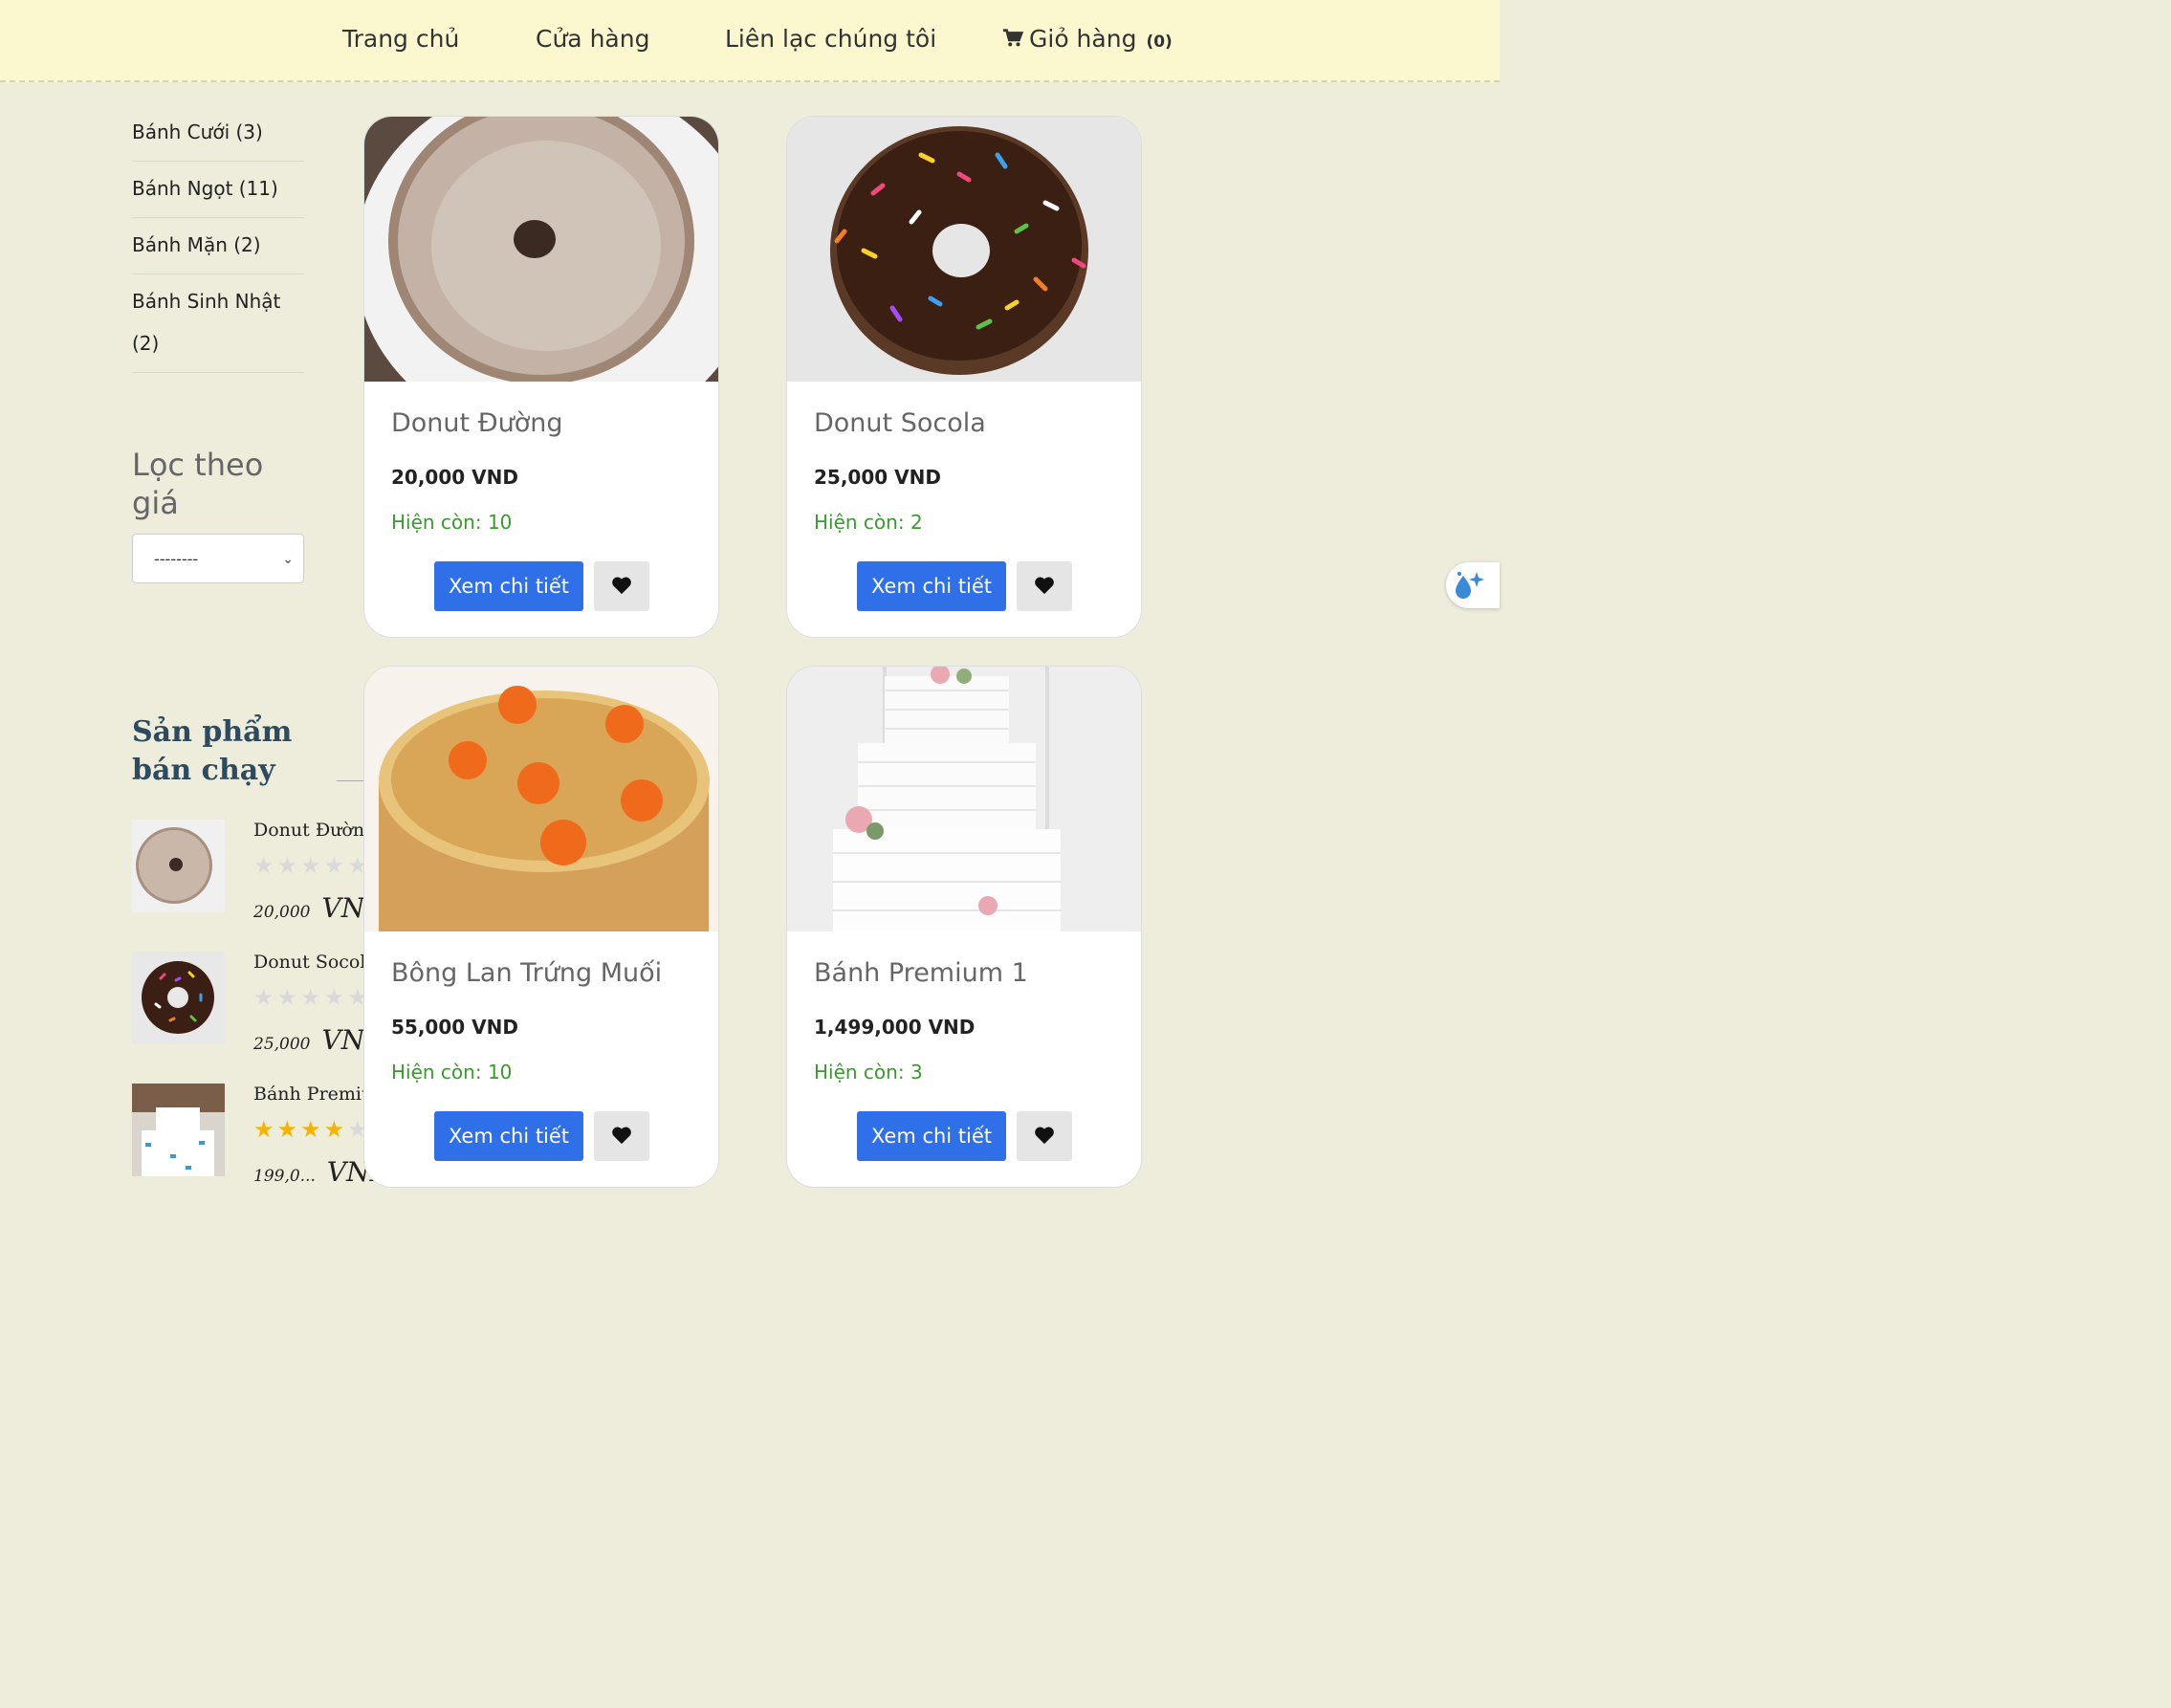  Describe the element at coordinates (314, 830) in the screenshot. I see `best-seller-name: Donut Đường` at that location.